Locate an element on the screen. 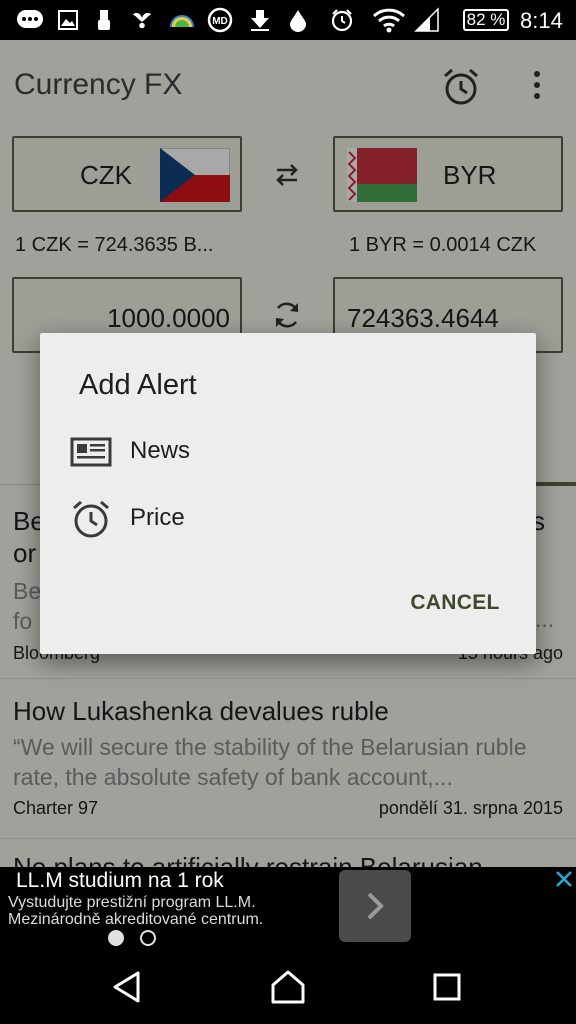 The height and width of the screenshot is (1024, 576). ad-page-dot is located at coordinates (148, 938).